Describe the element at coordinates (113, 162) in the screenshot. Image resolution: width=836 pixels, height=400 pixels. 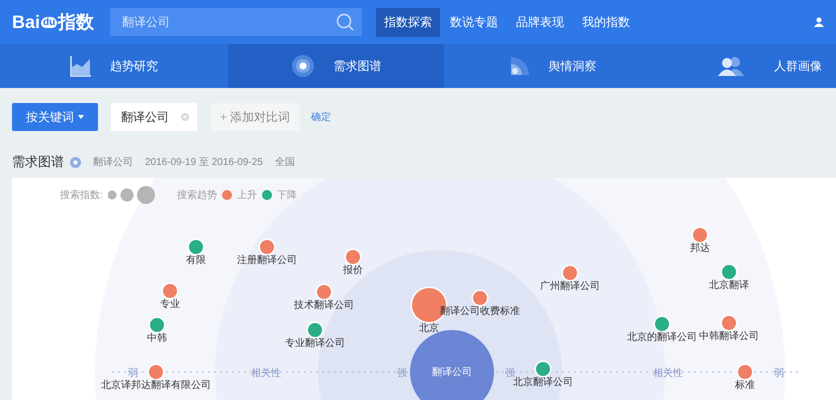
I see `keyword-text: 翻译公司` at that location.